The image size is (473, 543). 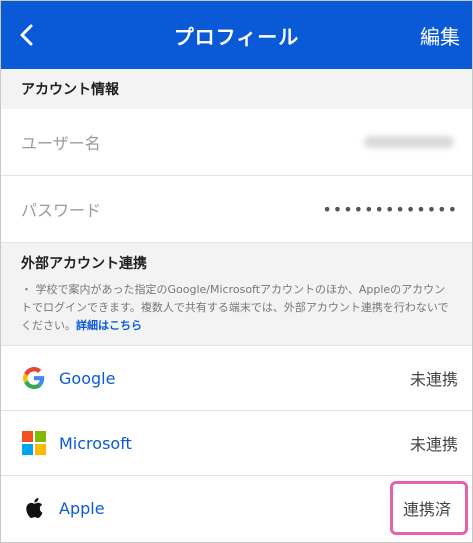 What do you see at coordinates (61, 210) in the screenshot?
I see `password-label: パスワード` at bounding box center [61, 210].